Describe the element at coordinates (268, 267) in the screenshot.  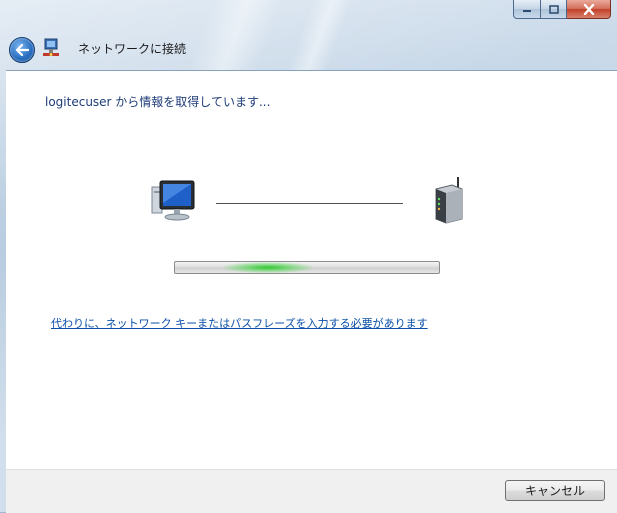
I see `progress-marquee` at that location.